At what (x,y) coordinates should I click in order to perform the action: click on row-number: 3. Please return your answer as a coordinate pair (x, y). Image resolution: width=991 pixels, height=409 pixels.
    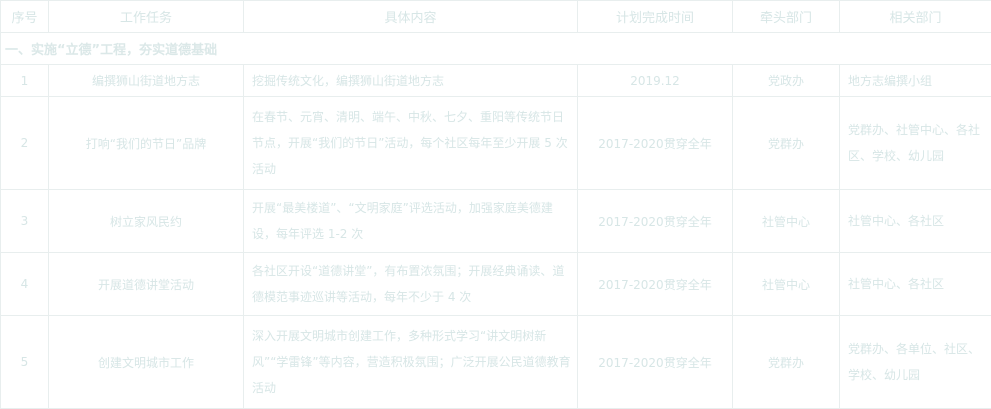
    Looking at the image, I should click on (24, 221).